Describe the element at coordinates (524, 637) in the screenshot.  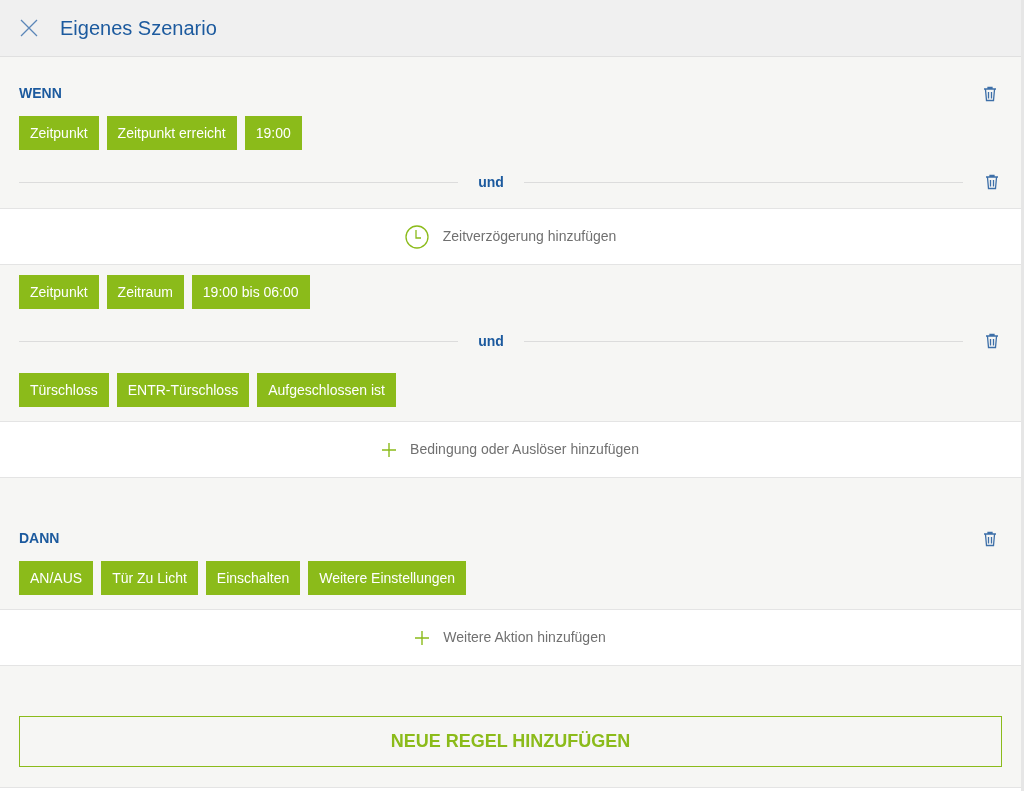
I see `add-label: Weitere Aktion hinzufügen` at that location.